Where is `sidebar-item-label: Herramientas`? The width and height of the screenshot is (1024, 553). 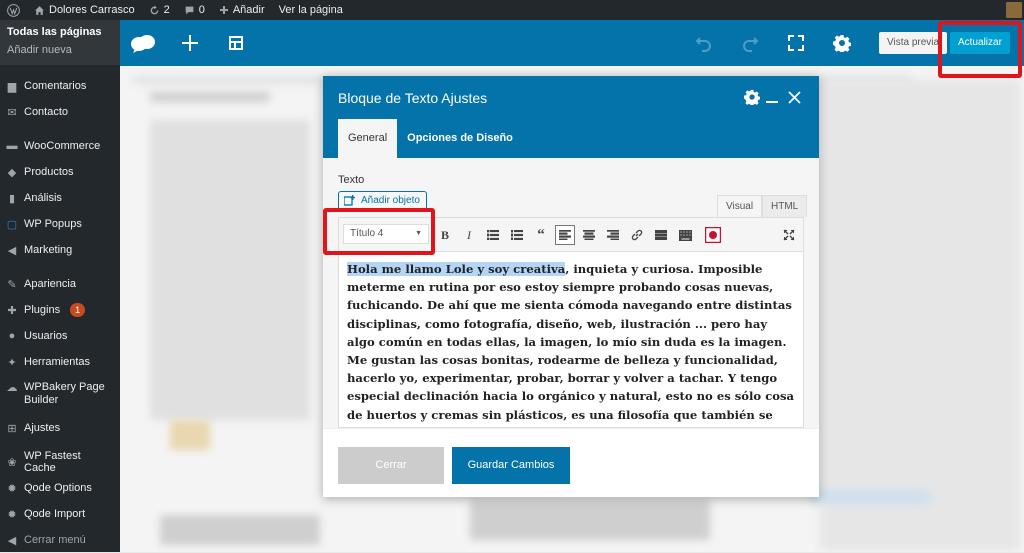 sidebar-item-label: Herramientas is located at coordinates (57, 362).